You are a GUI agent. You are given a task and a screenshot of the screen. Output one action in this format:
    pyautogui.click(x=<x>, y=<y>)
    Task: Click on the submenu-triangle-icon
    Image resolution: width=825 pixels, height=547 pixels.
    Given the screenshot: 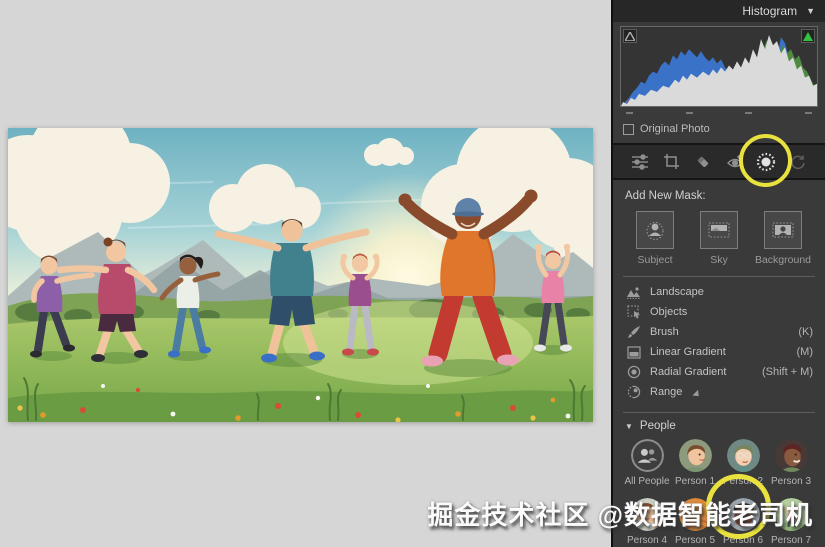 What is the action you would take?
    pyautogui.click(x=697, y=394)
    